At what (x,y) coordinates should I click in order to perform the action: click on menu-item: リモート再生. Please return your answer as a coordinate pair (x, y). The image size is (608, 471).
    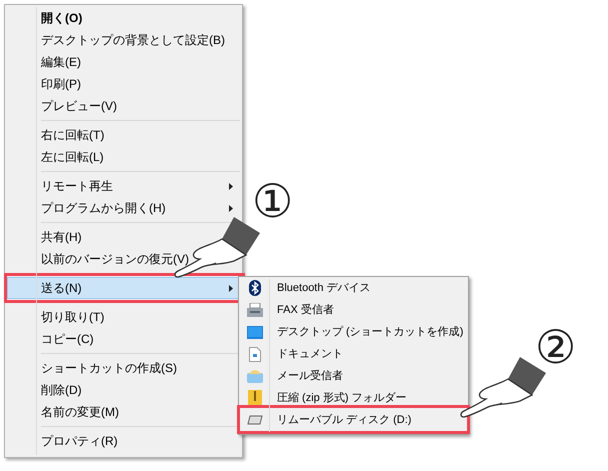
    Looking at the image, I should click on (123, 186).